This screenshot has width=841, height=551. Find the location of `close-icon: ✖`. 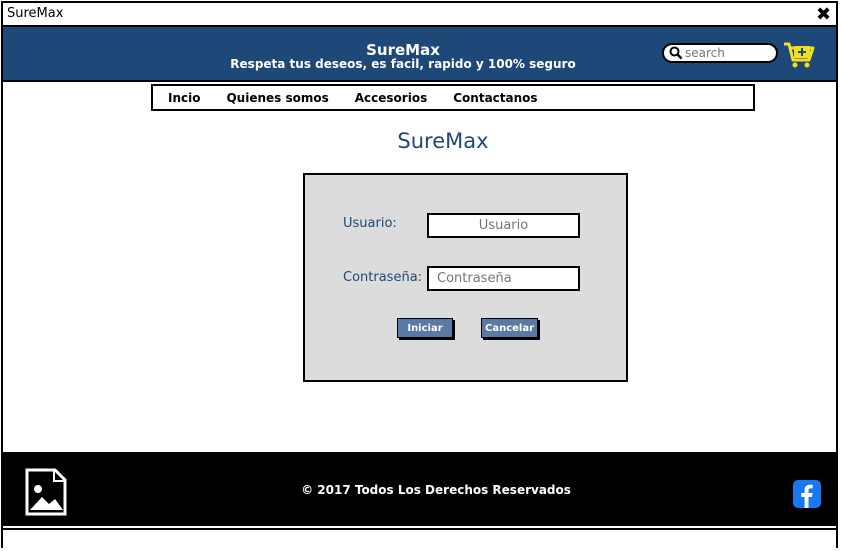

close-icon: ✖ is located at coordinates (823, 14).